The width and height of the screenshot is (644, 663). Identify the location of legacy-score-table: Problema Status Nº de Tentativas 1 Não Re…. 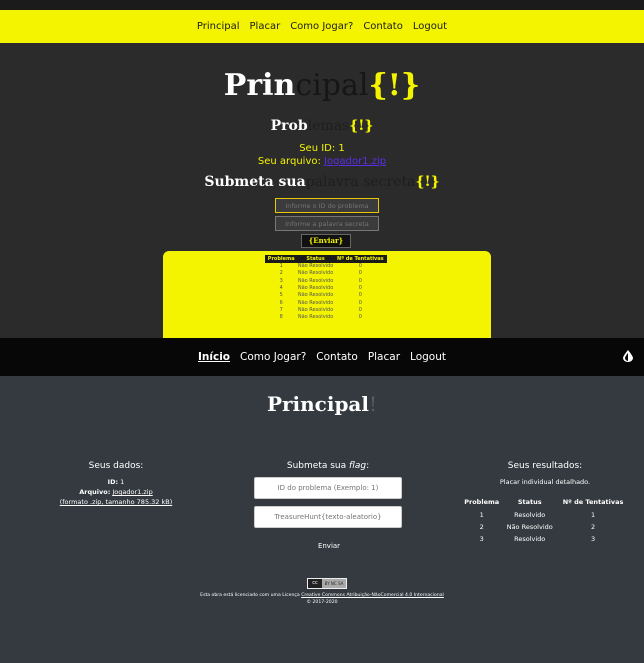
(326, 288).